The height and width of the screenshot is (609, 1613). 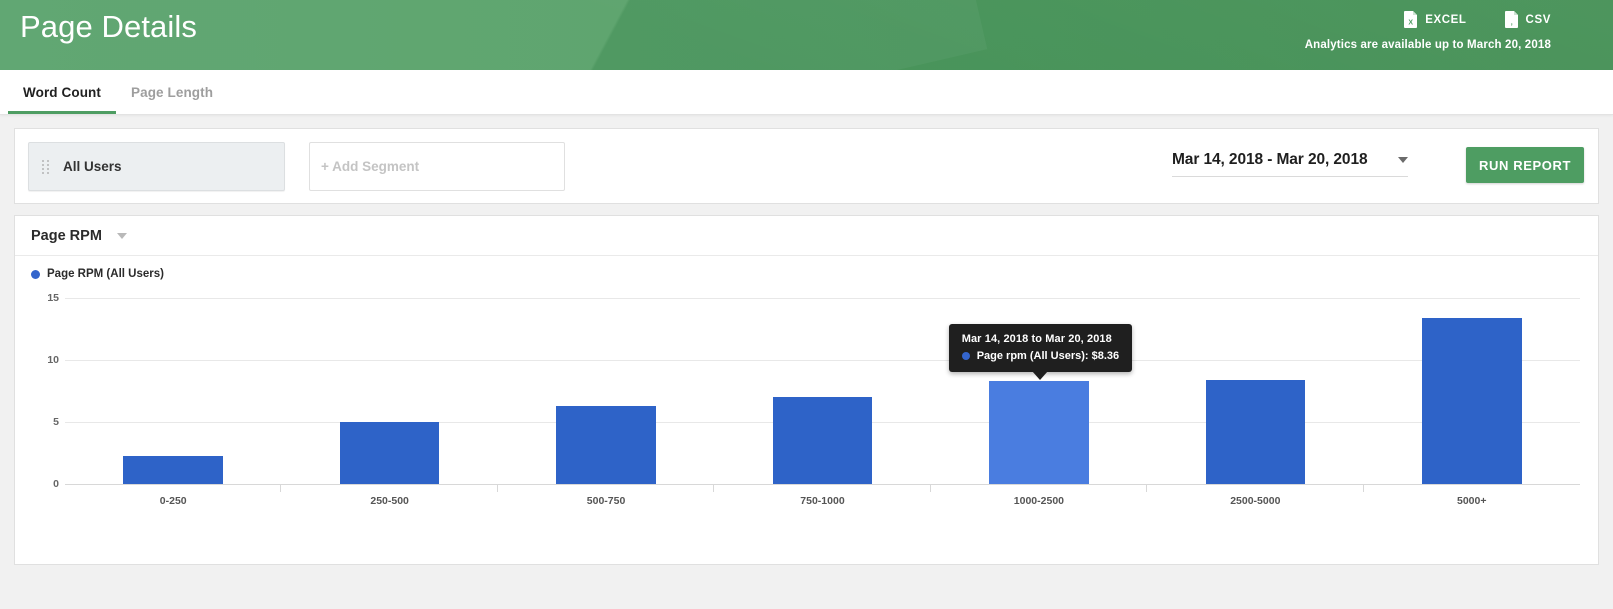 What do you see at coordinates (1036, 338) in the screenshot?
I see `tooltip-title: Mar 14, 2018 to Mar 20, 2018` at bounding box center [1036, 338].